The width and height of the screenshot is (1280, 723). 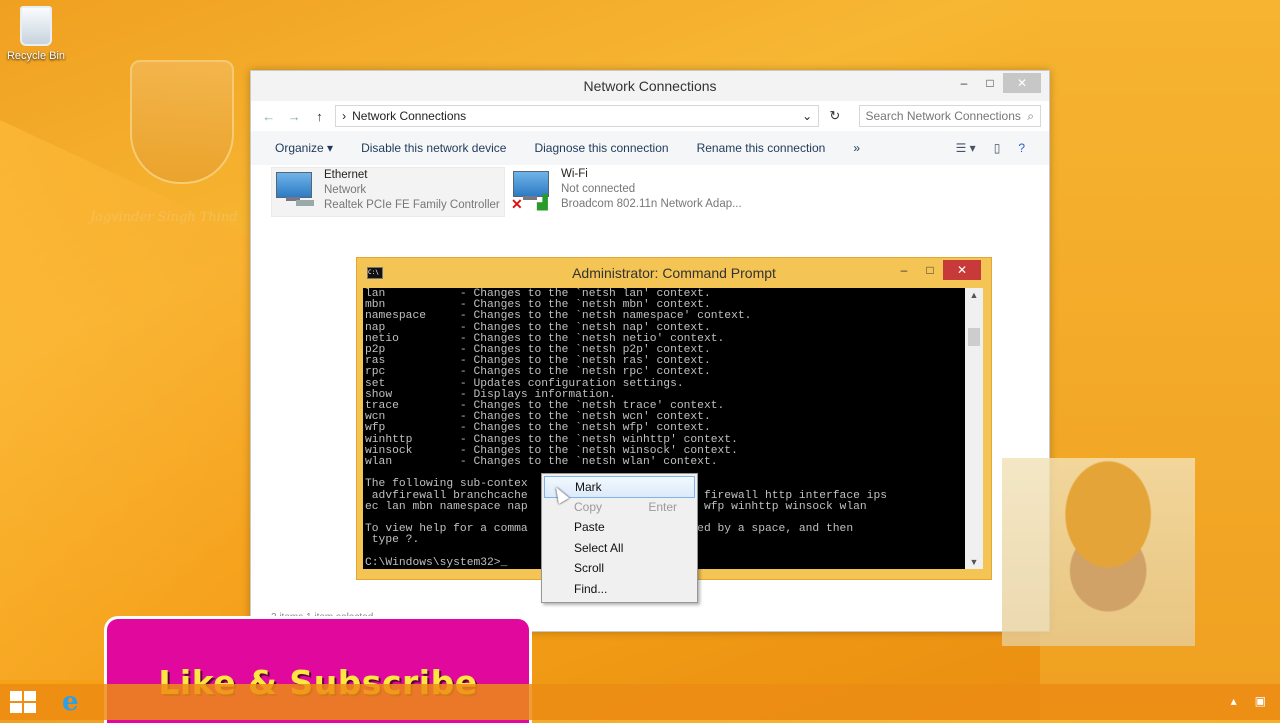 What do you see at coordinates (268, 116) in the screenshot?
I see `back-icon: ←` at bounding box center [268, 116].